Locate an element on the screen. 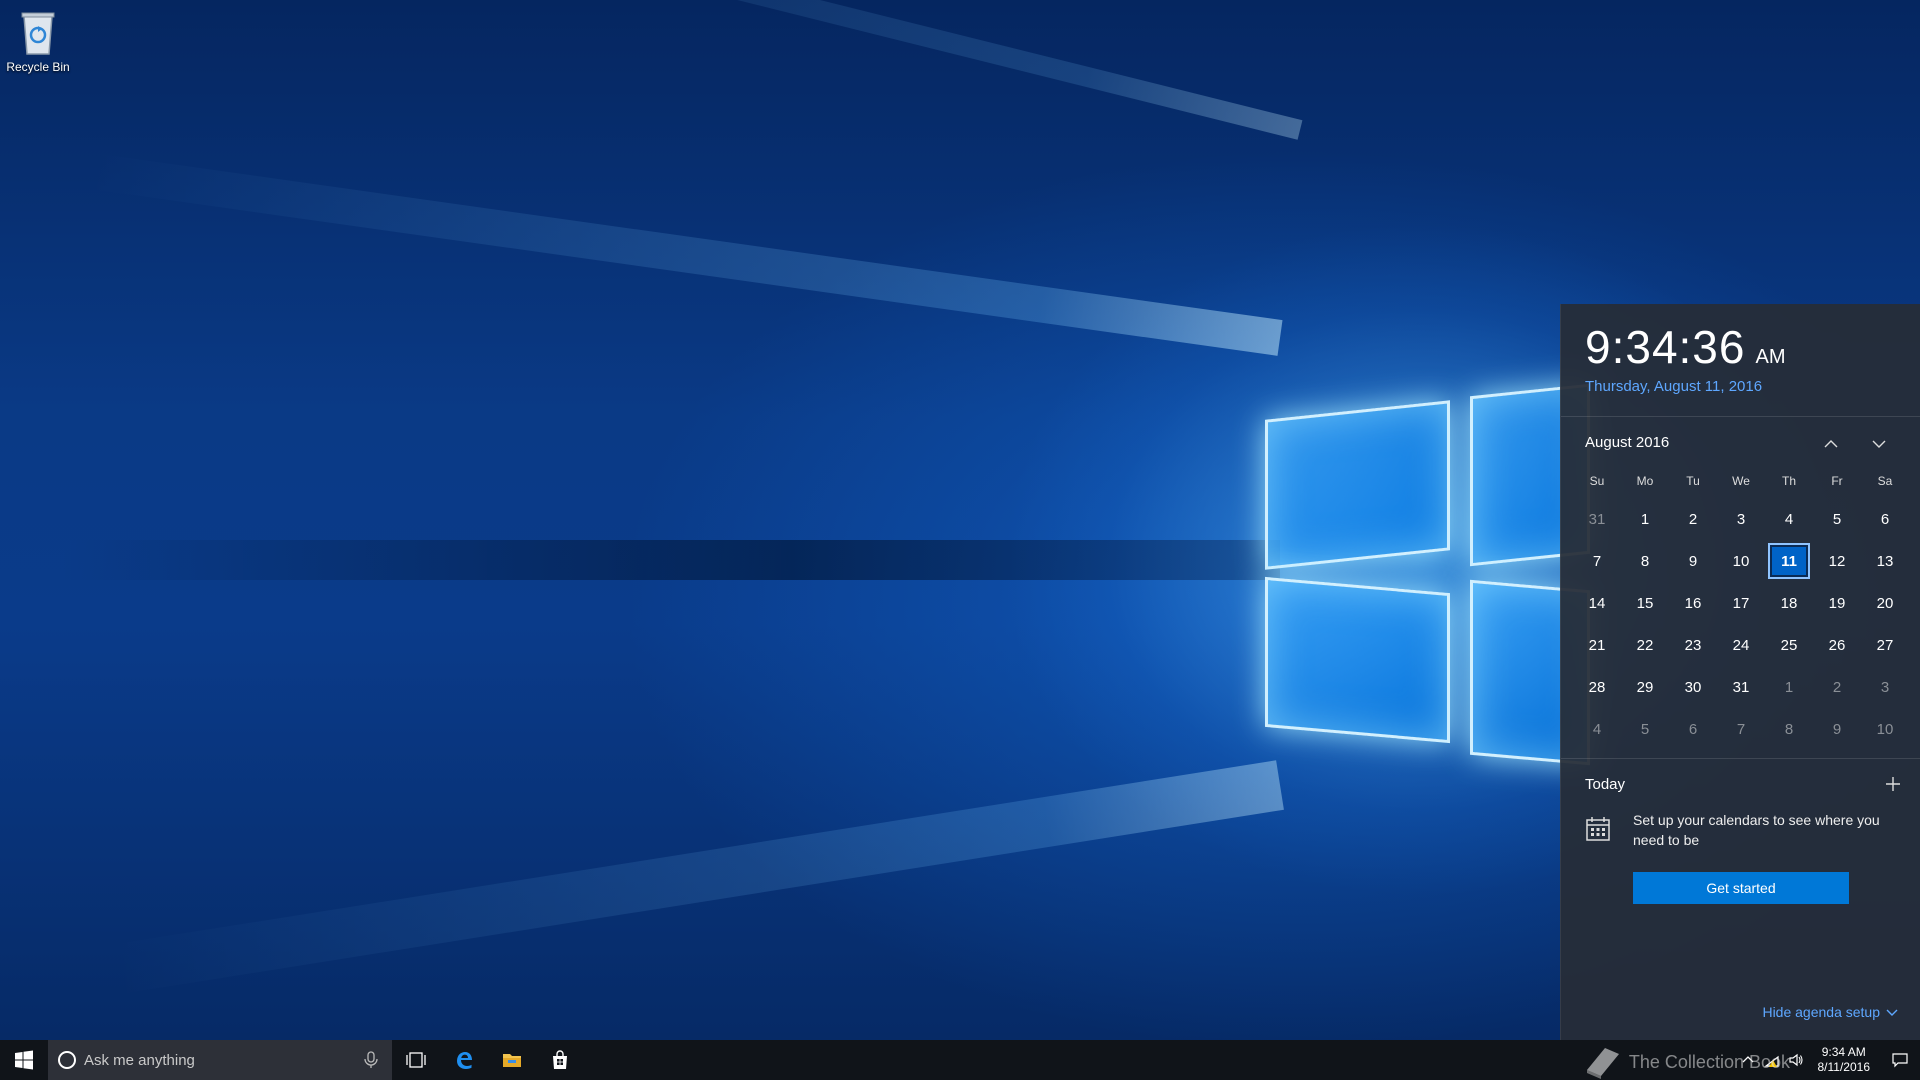 This screenshot has height=1080, width=1920. add-event-button is located at coordinates (1893, 784).